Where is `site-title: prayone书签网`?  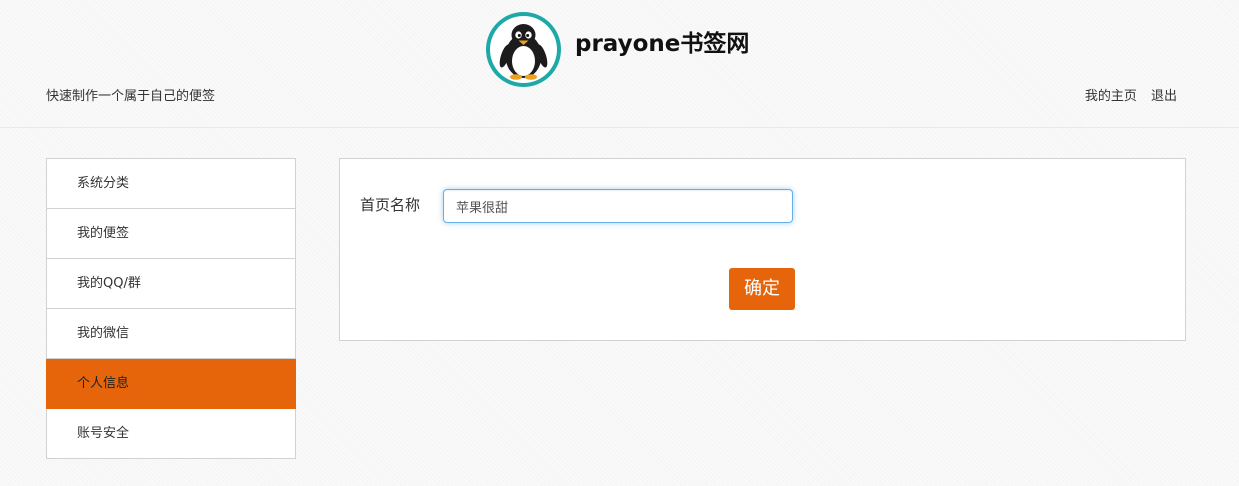 site-title: prayone书签网 is located at coordinates (662, 44).